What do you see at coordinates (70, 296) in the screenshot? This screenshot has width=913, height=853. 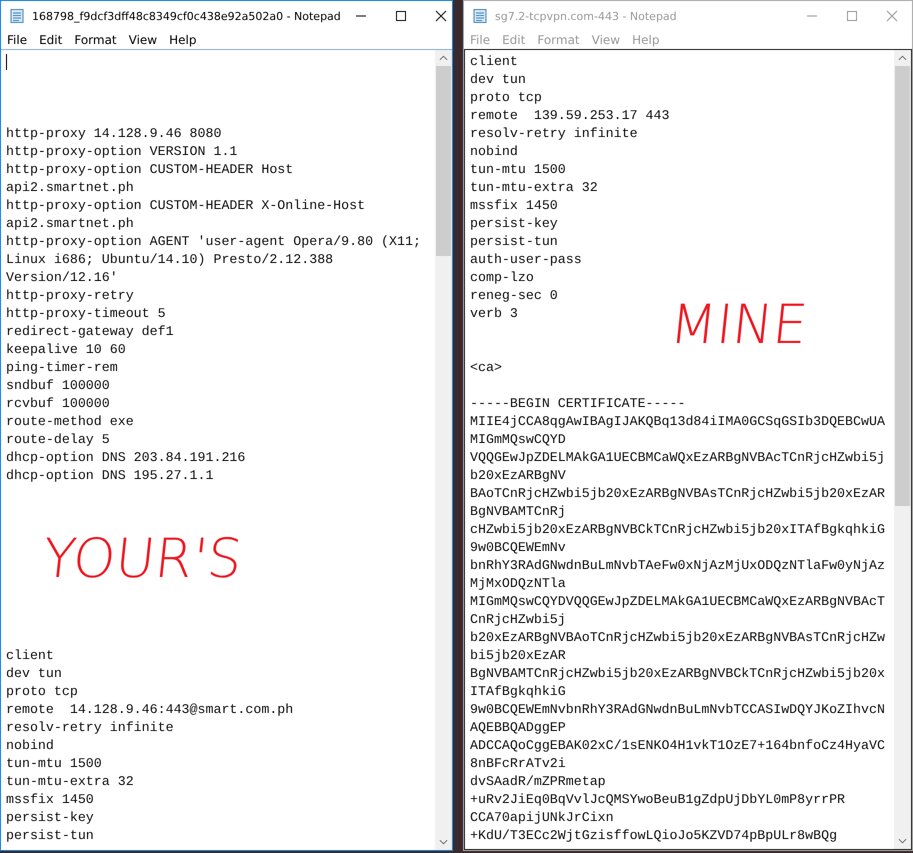 I see `text-line: http-proxy-retry` at bounding box center [70, 296].